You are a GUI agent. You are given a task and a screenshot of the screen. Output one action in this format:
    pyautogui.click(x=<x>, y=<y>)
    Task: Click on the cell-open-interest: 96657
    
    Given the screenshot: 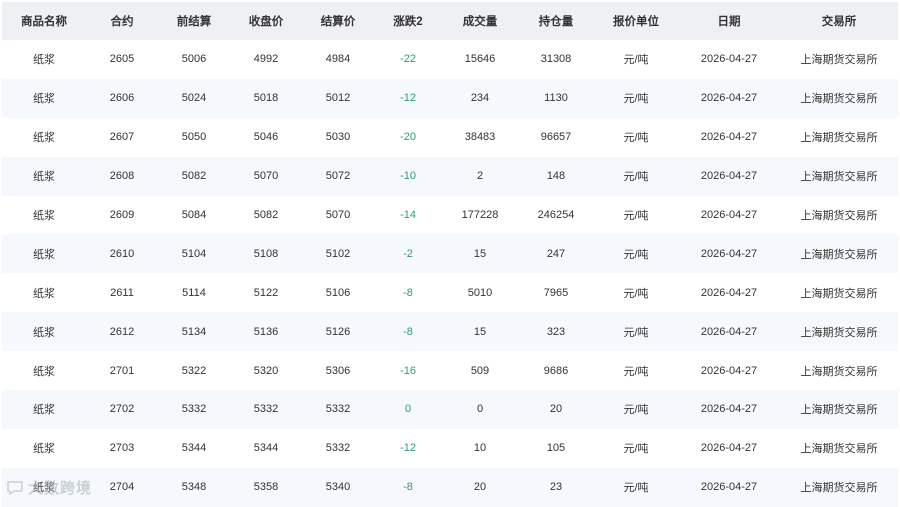 What is the action you would take?
    pyautogui.click(x=556, y=137)
    